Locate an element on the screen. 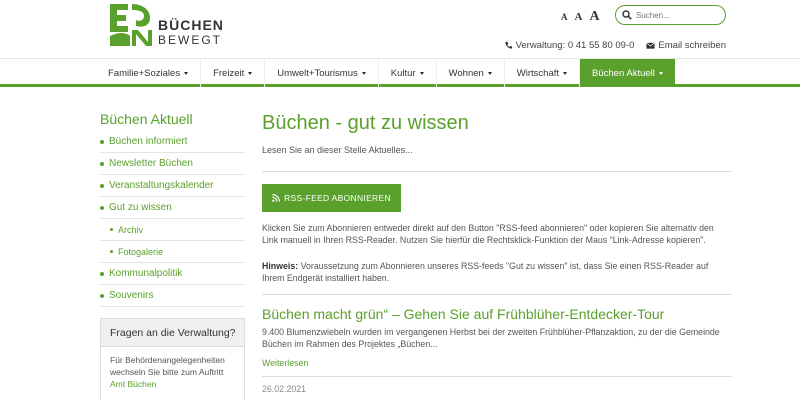  amt-buechen-link: Amt Büchen is located at coordinates (133, 384).